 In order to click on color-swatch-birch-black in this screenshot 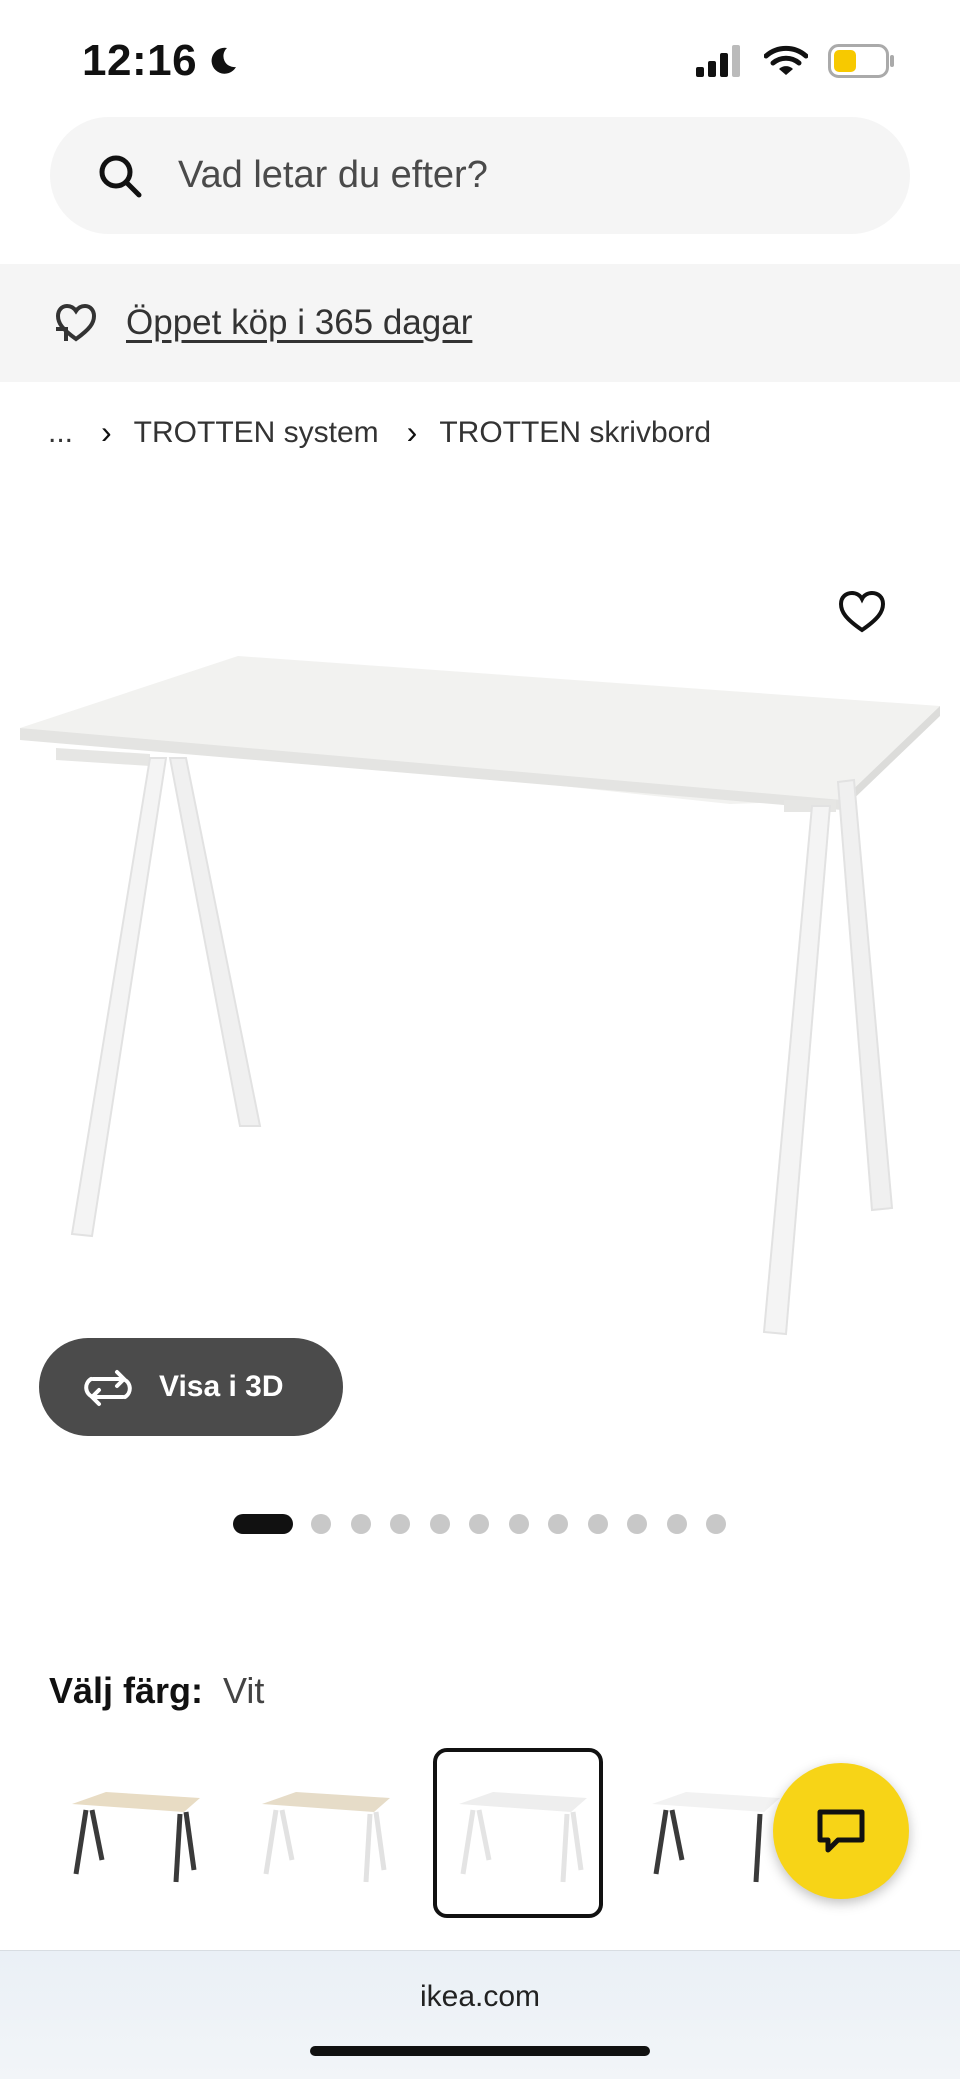, I will do `click(131, 1833)`.